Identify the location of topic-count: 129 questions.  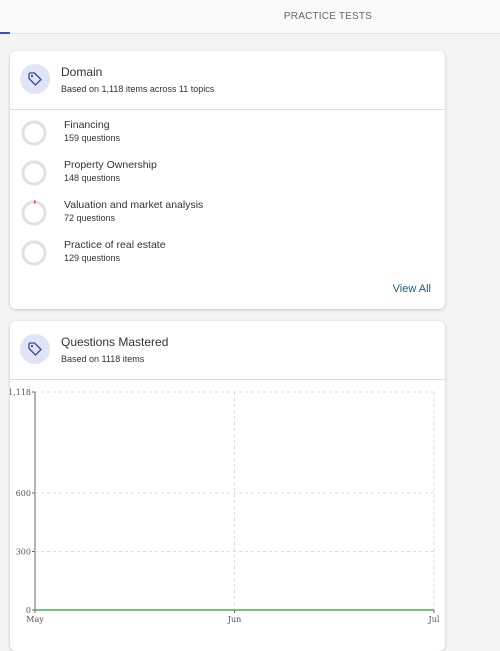
(92, 258).